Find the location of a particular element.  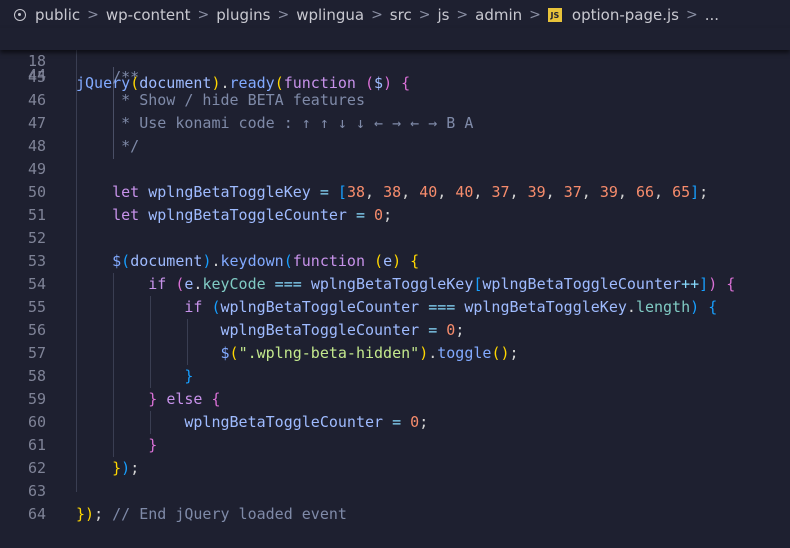

code-line: 58 } is located at coordinates (395, 376).